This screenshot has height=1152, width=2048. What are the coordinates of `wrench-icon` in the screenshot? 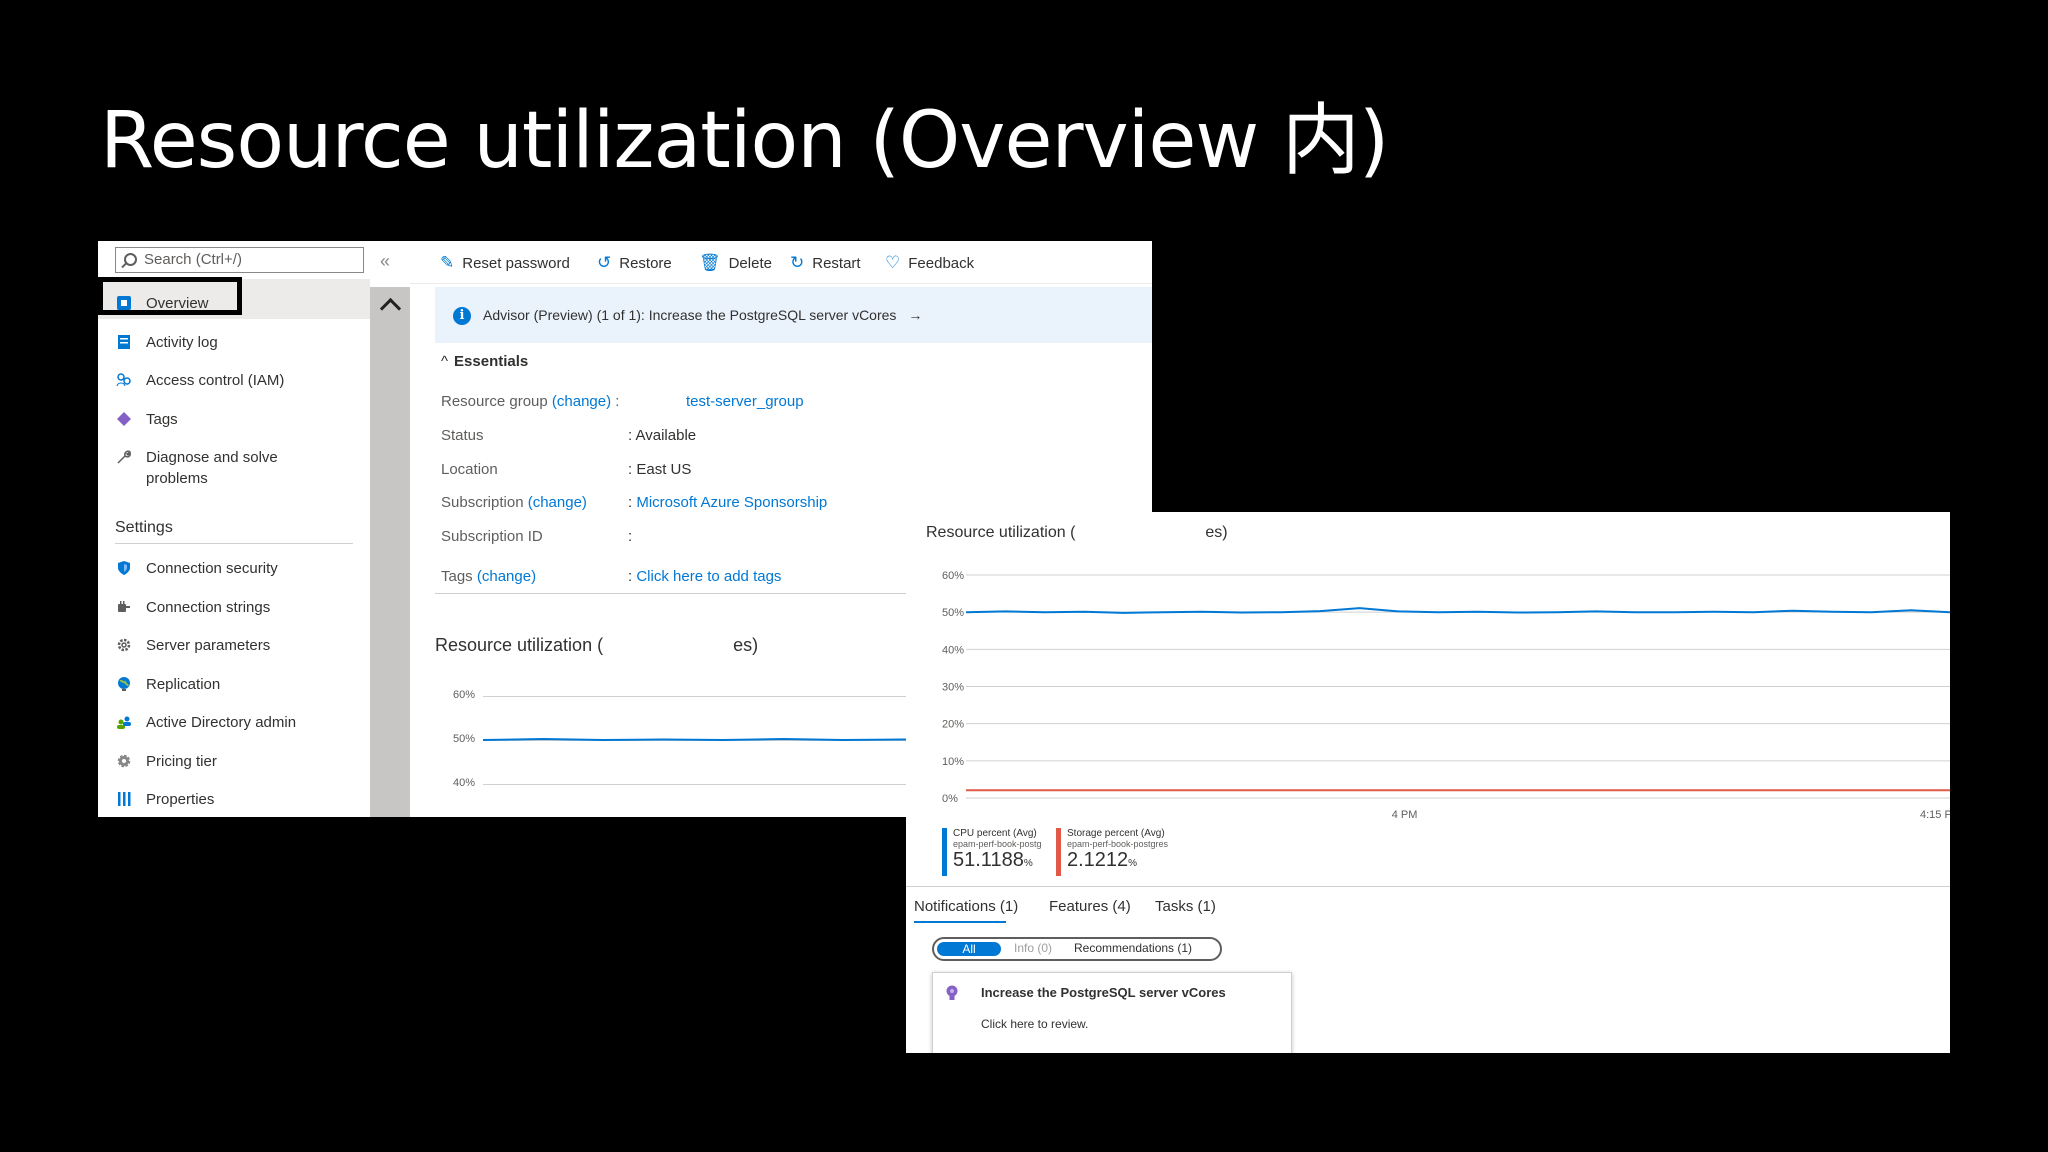 It's located at (124, 457).